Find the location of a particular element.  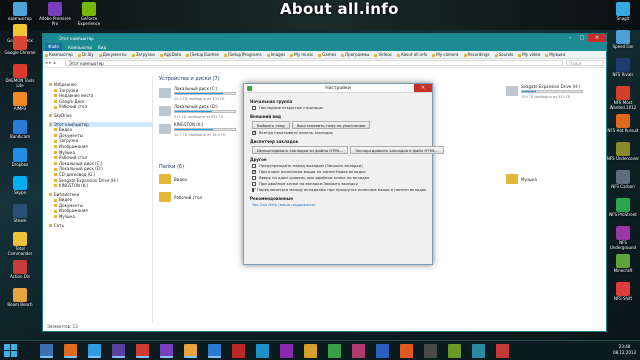

desktop-icon: Bandicam is located at coordinates (20, 130).